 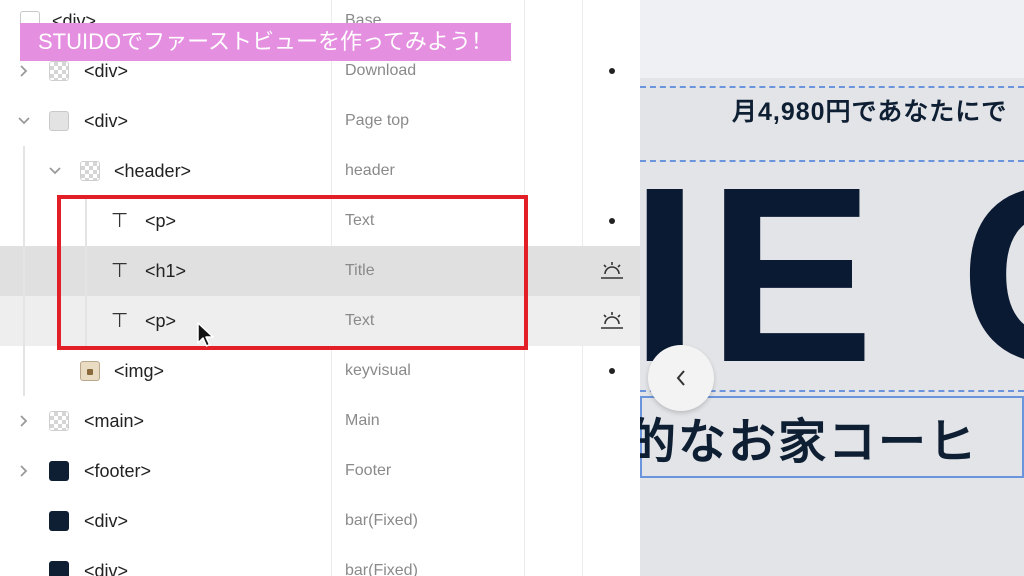 What do you see at coordinates (205, 334) in the screenshot?
I see `mouse-cursor-icon` at bounding box center [205, 334].